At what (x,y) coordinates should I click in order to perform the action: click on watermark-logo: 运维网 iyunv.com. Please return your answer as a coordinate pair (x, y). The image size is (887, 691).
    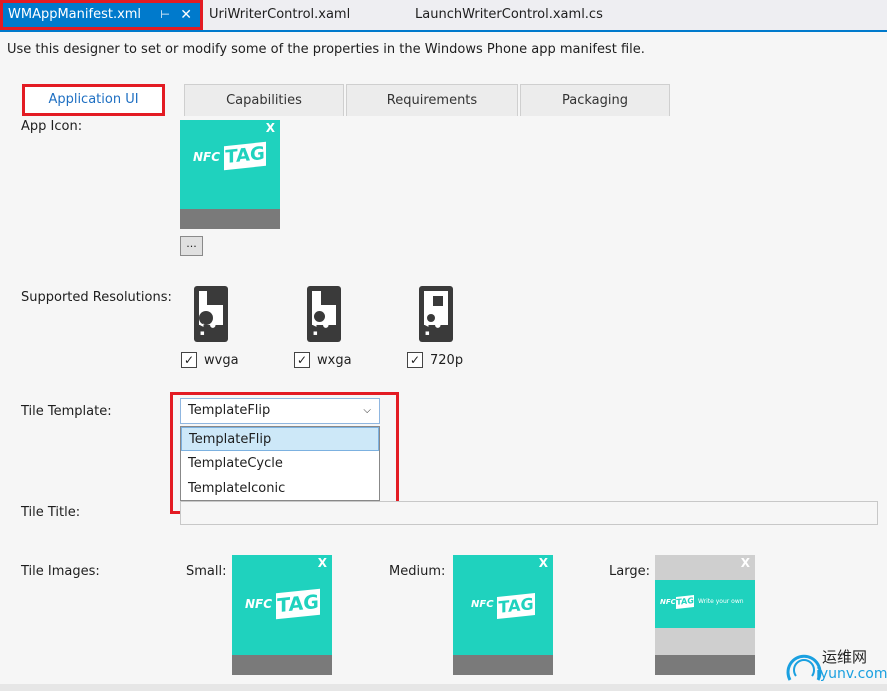
    Looking at the image, I should click on (834, 664).